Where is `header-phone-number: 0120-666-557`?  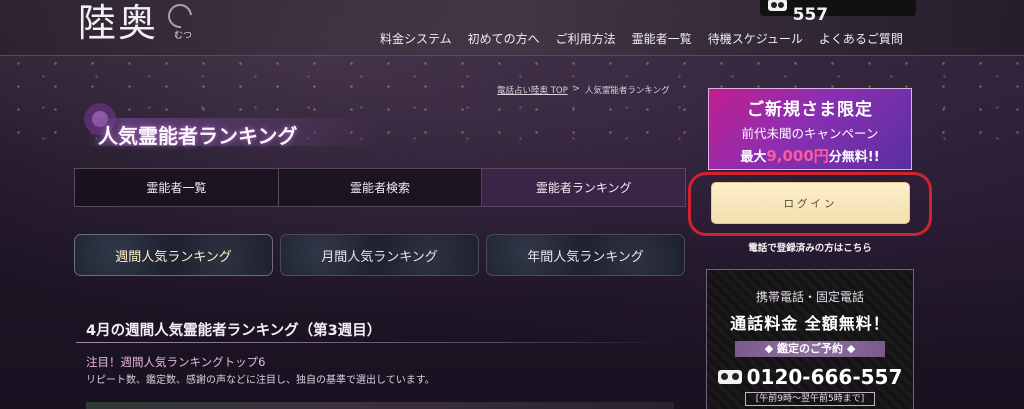
header-phone-number: 0120-666-557 is located at coordinates (841, 12).